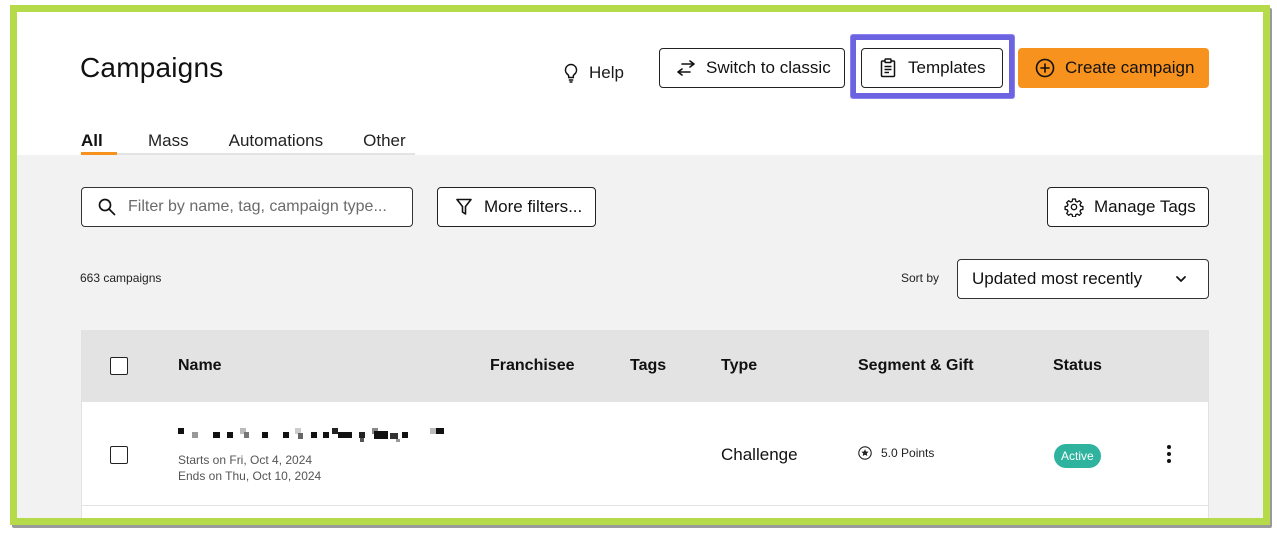 The image size is (1277, 536). Describe the element at coordinates (263, 207) in the screenshot. I see `search-input` at that location.